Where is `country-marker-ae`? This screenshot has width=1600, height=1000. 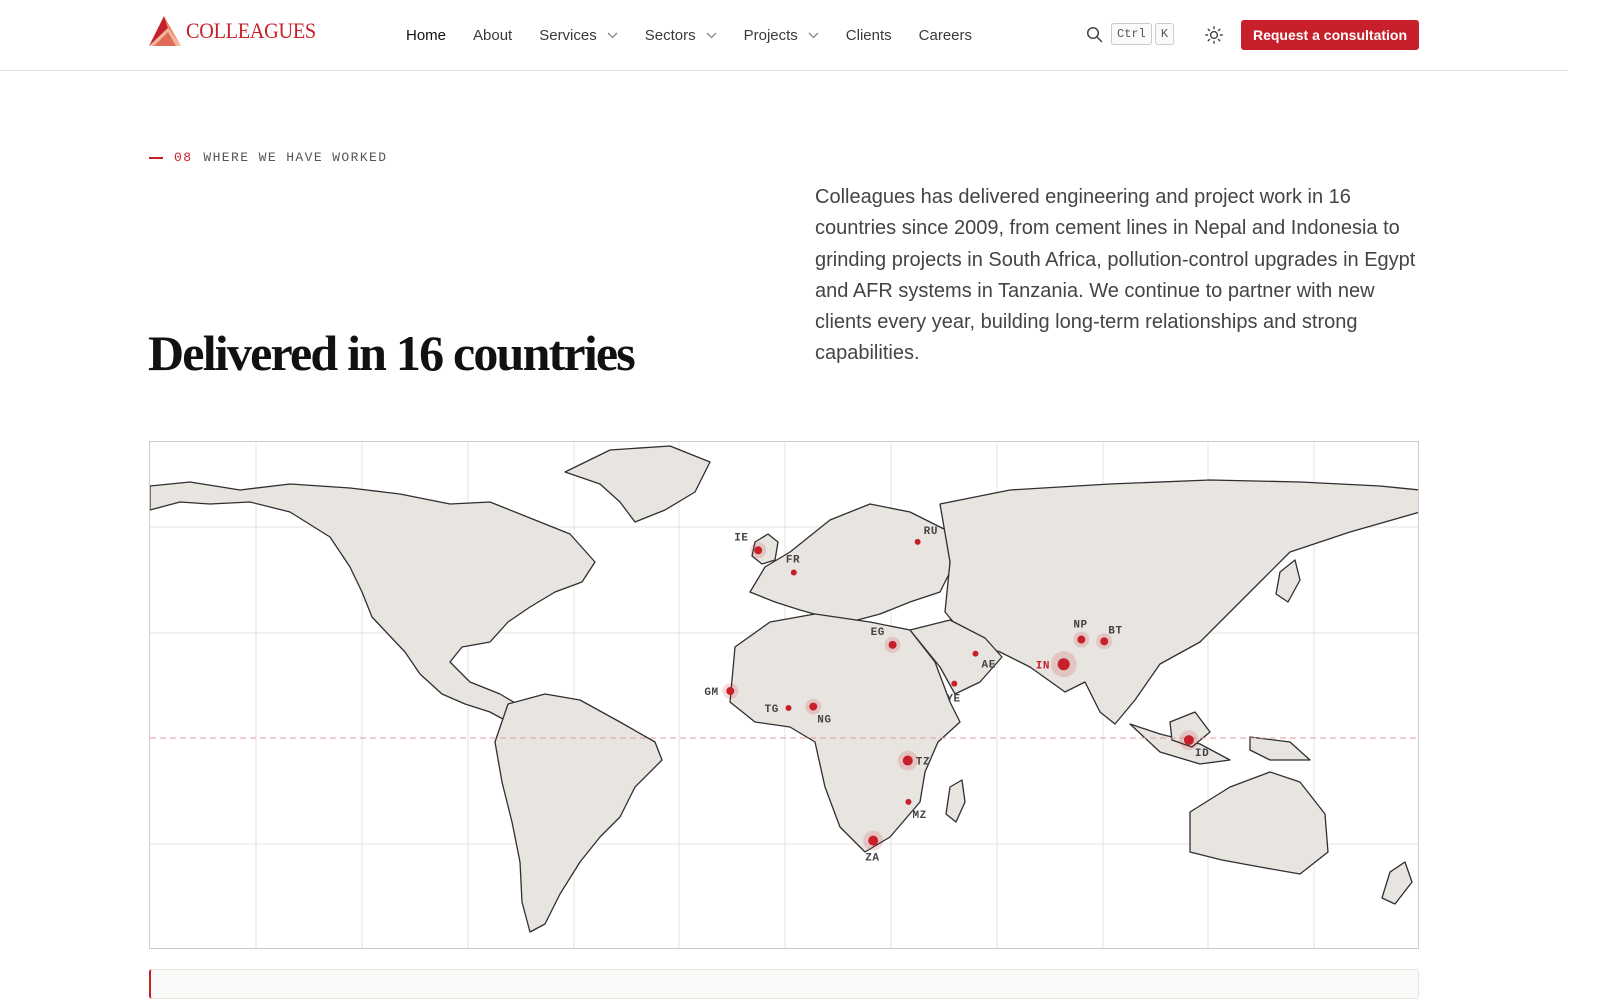
country-marker-ae is located at coordinates (975, 653).